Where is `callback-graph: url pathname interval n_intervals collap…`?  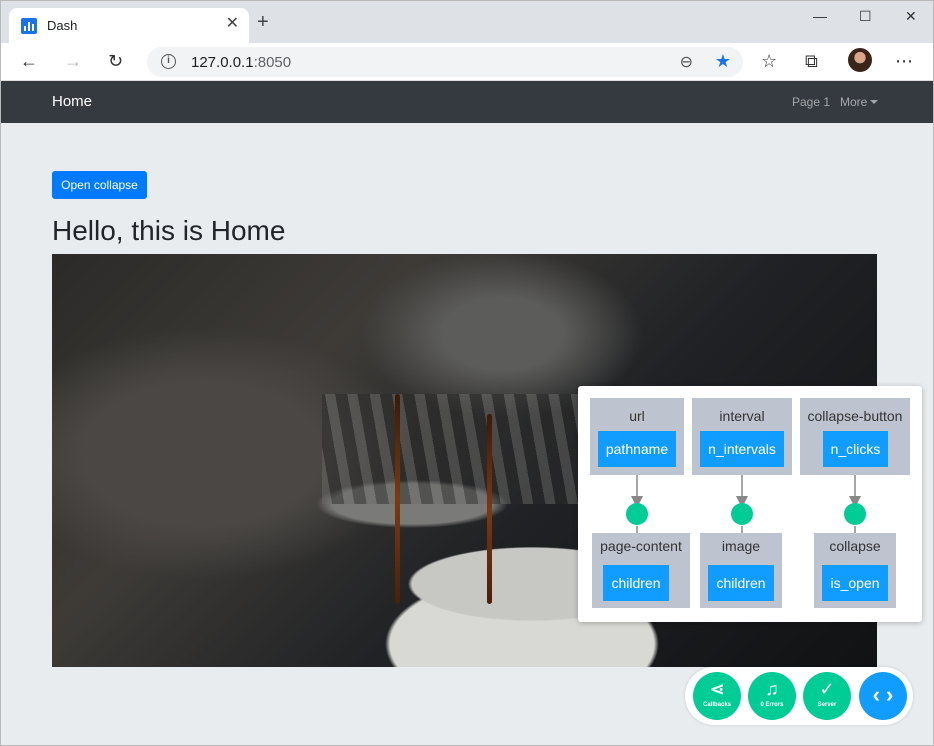
callback-graph: url pathname interval n_intervals collap… is located at coordinates (750, 504).